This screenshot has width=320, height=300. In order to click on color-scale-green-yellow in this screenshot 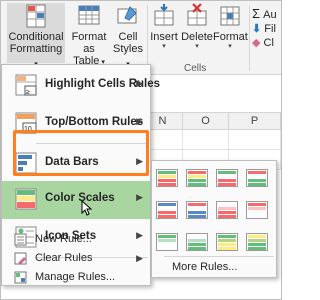, I will do `click(227, 242)`.